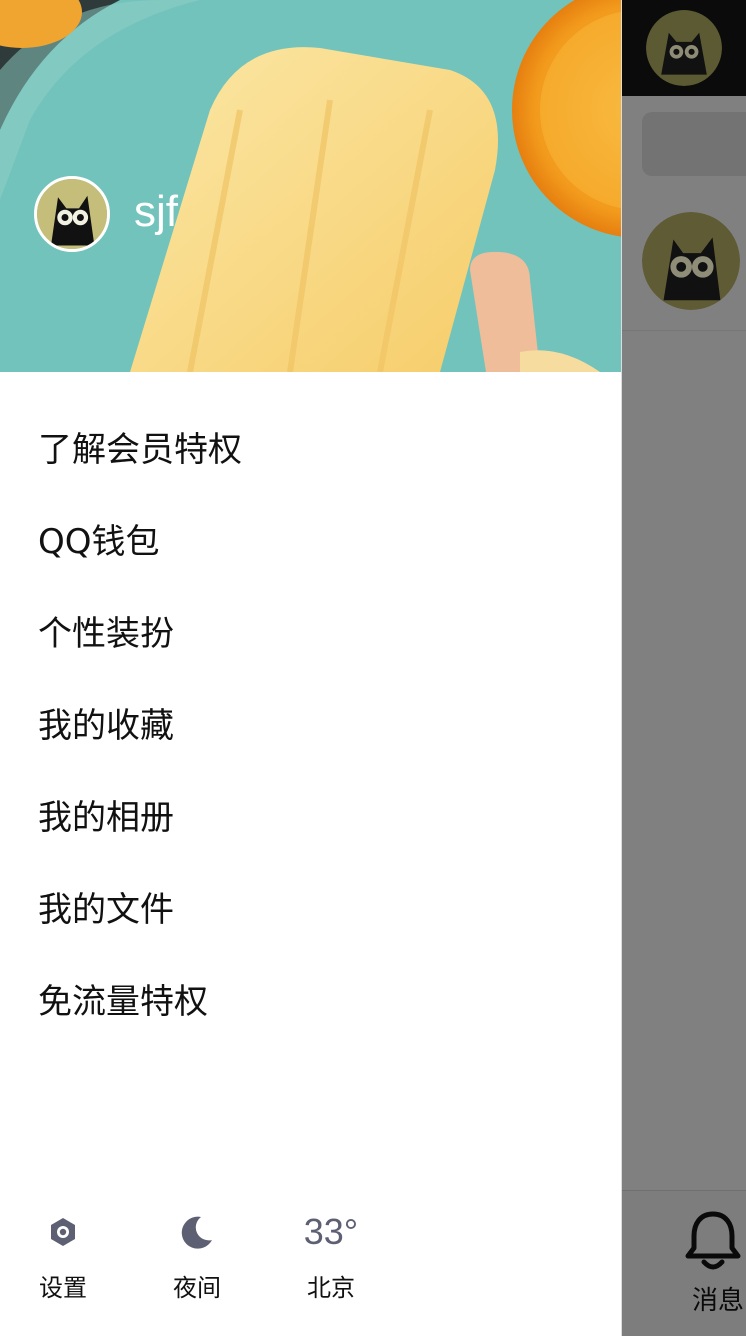 The height and width of the screenshot is (1336, 746). I want to click on weather-button: 33° 北京, so click(331, 1255).